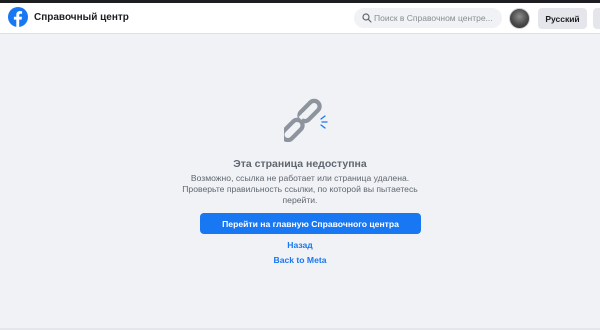 This screenshot has width=600, height=330. What do you see at coordinates (300, 245) in the screenshot?
I see `back-link: Назад` at bounding box center [300, 245].